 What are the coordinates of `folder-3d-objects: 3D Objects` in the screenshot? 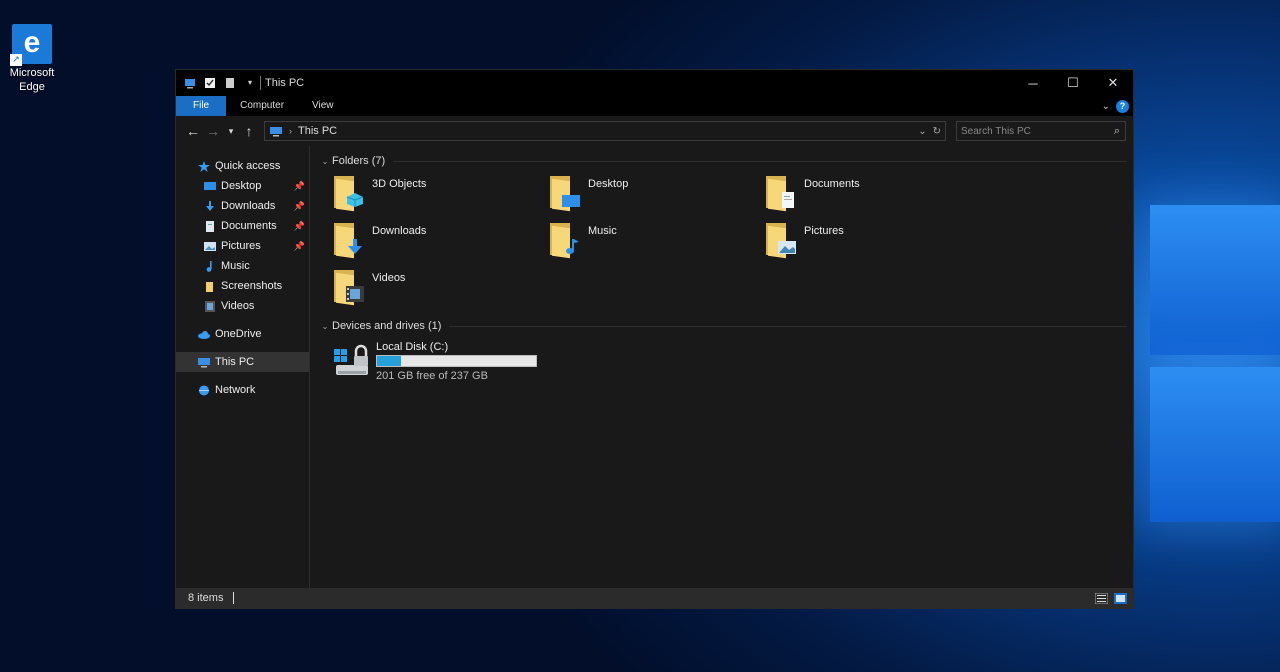 It's located at (440, 197).